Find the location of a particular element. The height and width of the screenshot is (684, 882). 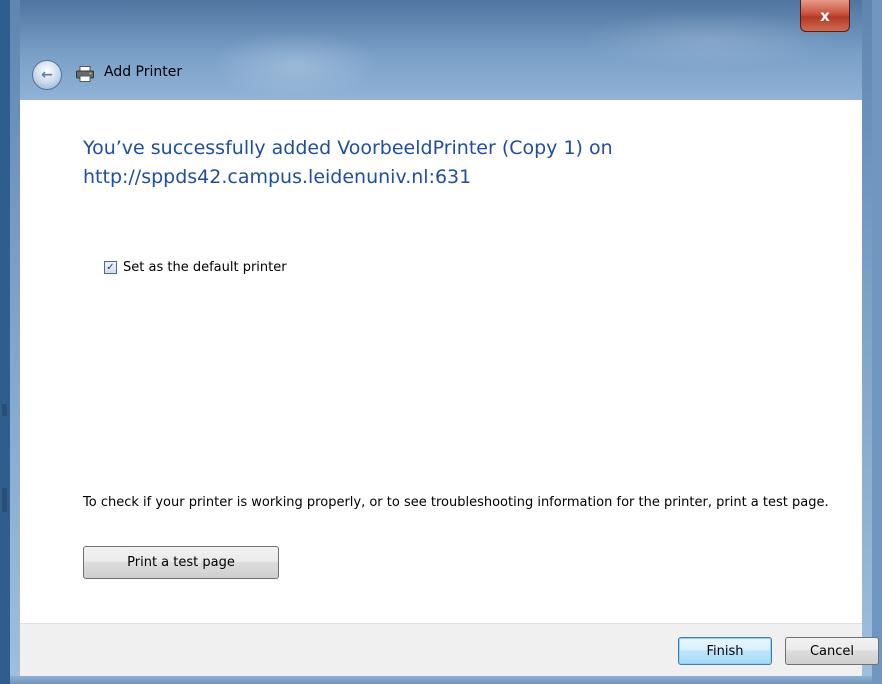

cancel-button: Cancel is located at coordinates (832, 651).